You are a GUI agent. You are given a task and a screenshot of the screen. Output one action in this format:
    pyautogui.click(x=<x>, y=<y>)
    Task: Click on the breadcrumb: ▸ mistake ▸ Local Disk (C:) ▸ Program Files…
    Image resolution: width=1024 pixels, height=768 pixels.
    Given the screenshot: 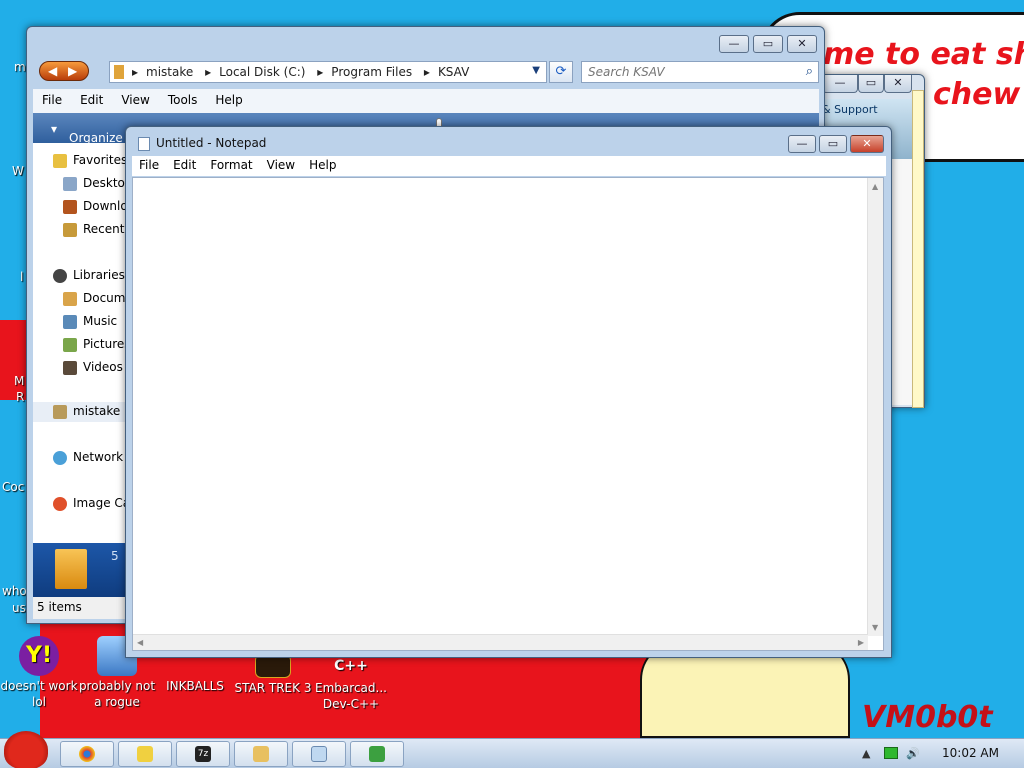 What is the action you would take?
    pyautogui.click(x=304, y=72)
    